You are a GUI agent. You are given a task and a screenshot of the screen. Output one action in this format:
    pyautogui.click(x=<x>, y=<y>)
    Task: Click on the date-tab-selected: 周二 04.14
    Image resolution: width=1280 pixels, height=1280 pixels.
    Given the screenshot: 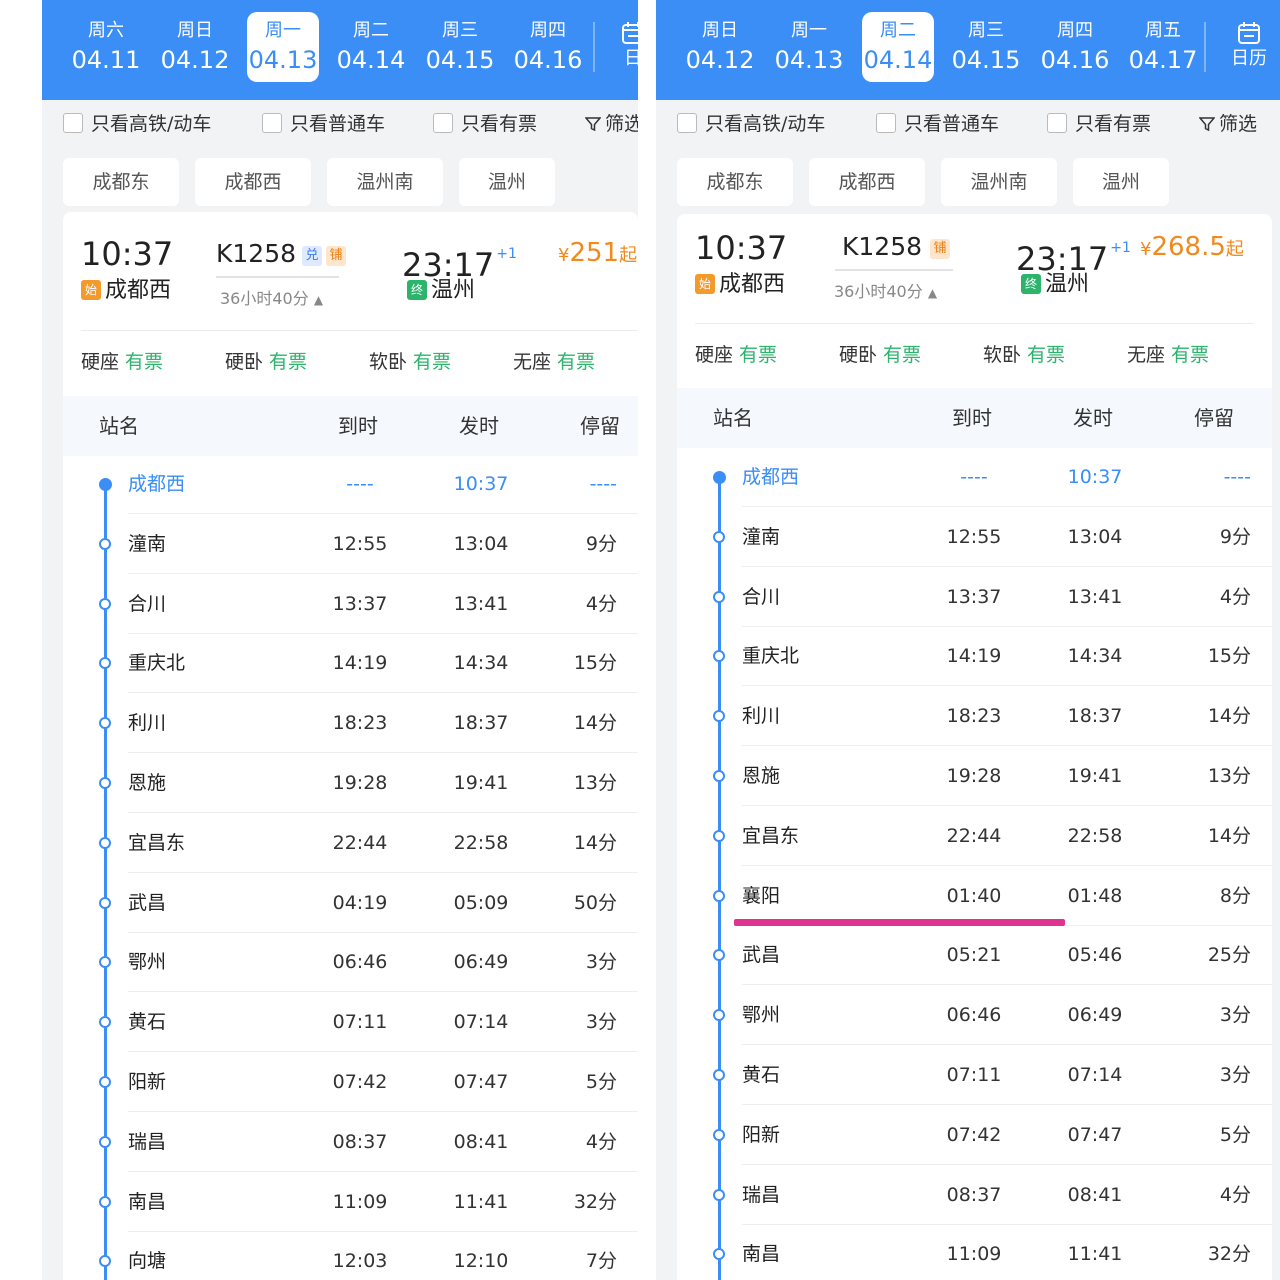 What is the action you would take?
    pyautogui.click(x=898, y=47)
    